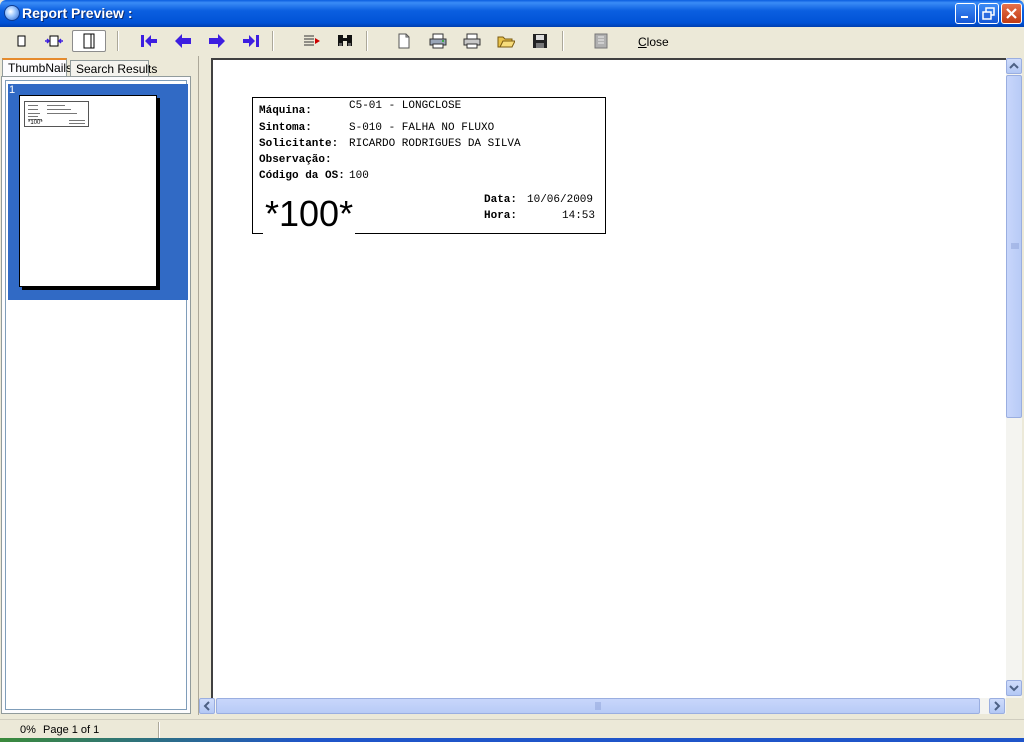 The width and height of the screenshot is (1024, 742). What do you see at coordinates (285, 128) in the screenshot?
I see `label-sintoma: Sintoma:` at bounding box center [285, 128].